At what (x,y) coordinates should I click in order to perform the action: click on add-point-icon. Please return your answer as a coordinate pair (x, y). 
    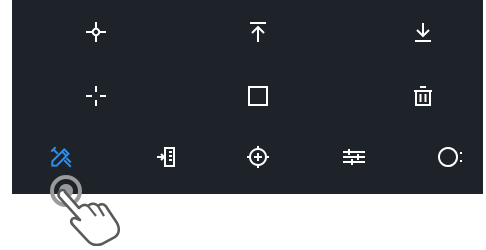
    Looking at the image, I should click on (96, 32).